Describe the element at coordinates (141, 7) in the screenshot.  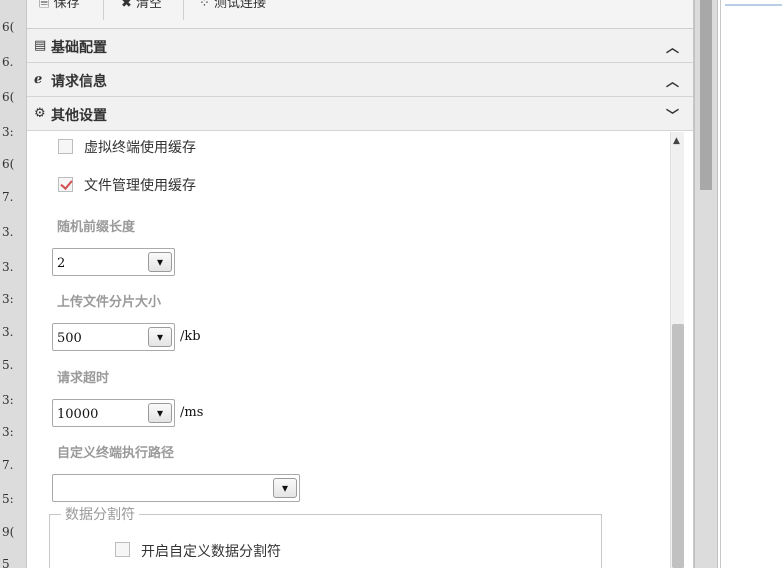
I see `clear-button: ✖ 清空` at that location.